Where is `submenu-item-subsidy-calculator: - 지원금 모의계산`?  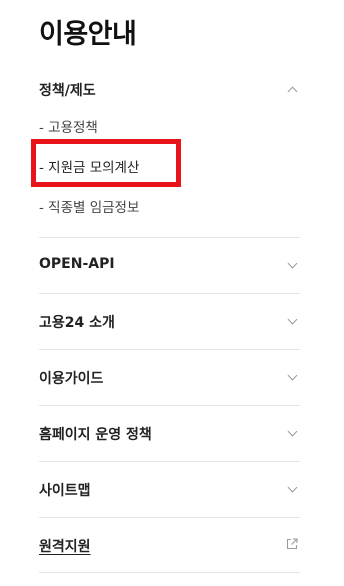
submenu-item-subsidy-calculator: - 지원금 모의계산 is located at coordinates (169, 176).